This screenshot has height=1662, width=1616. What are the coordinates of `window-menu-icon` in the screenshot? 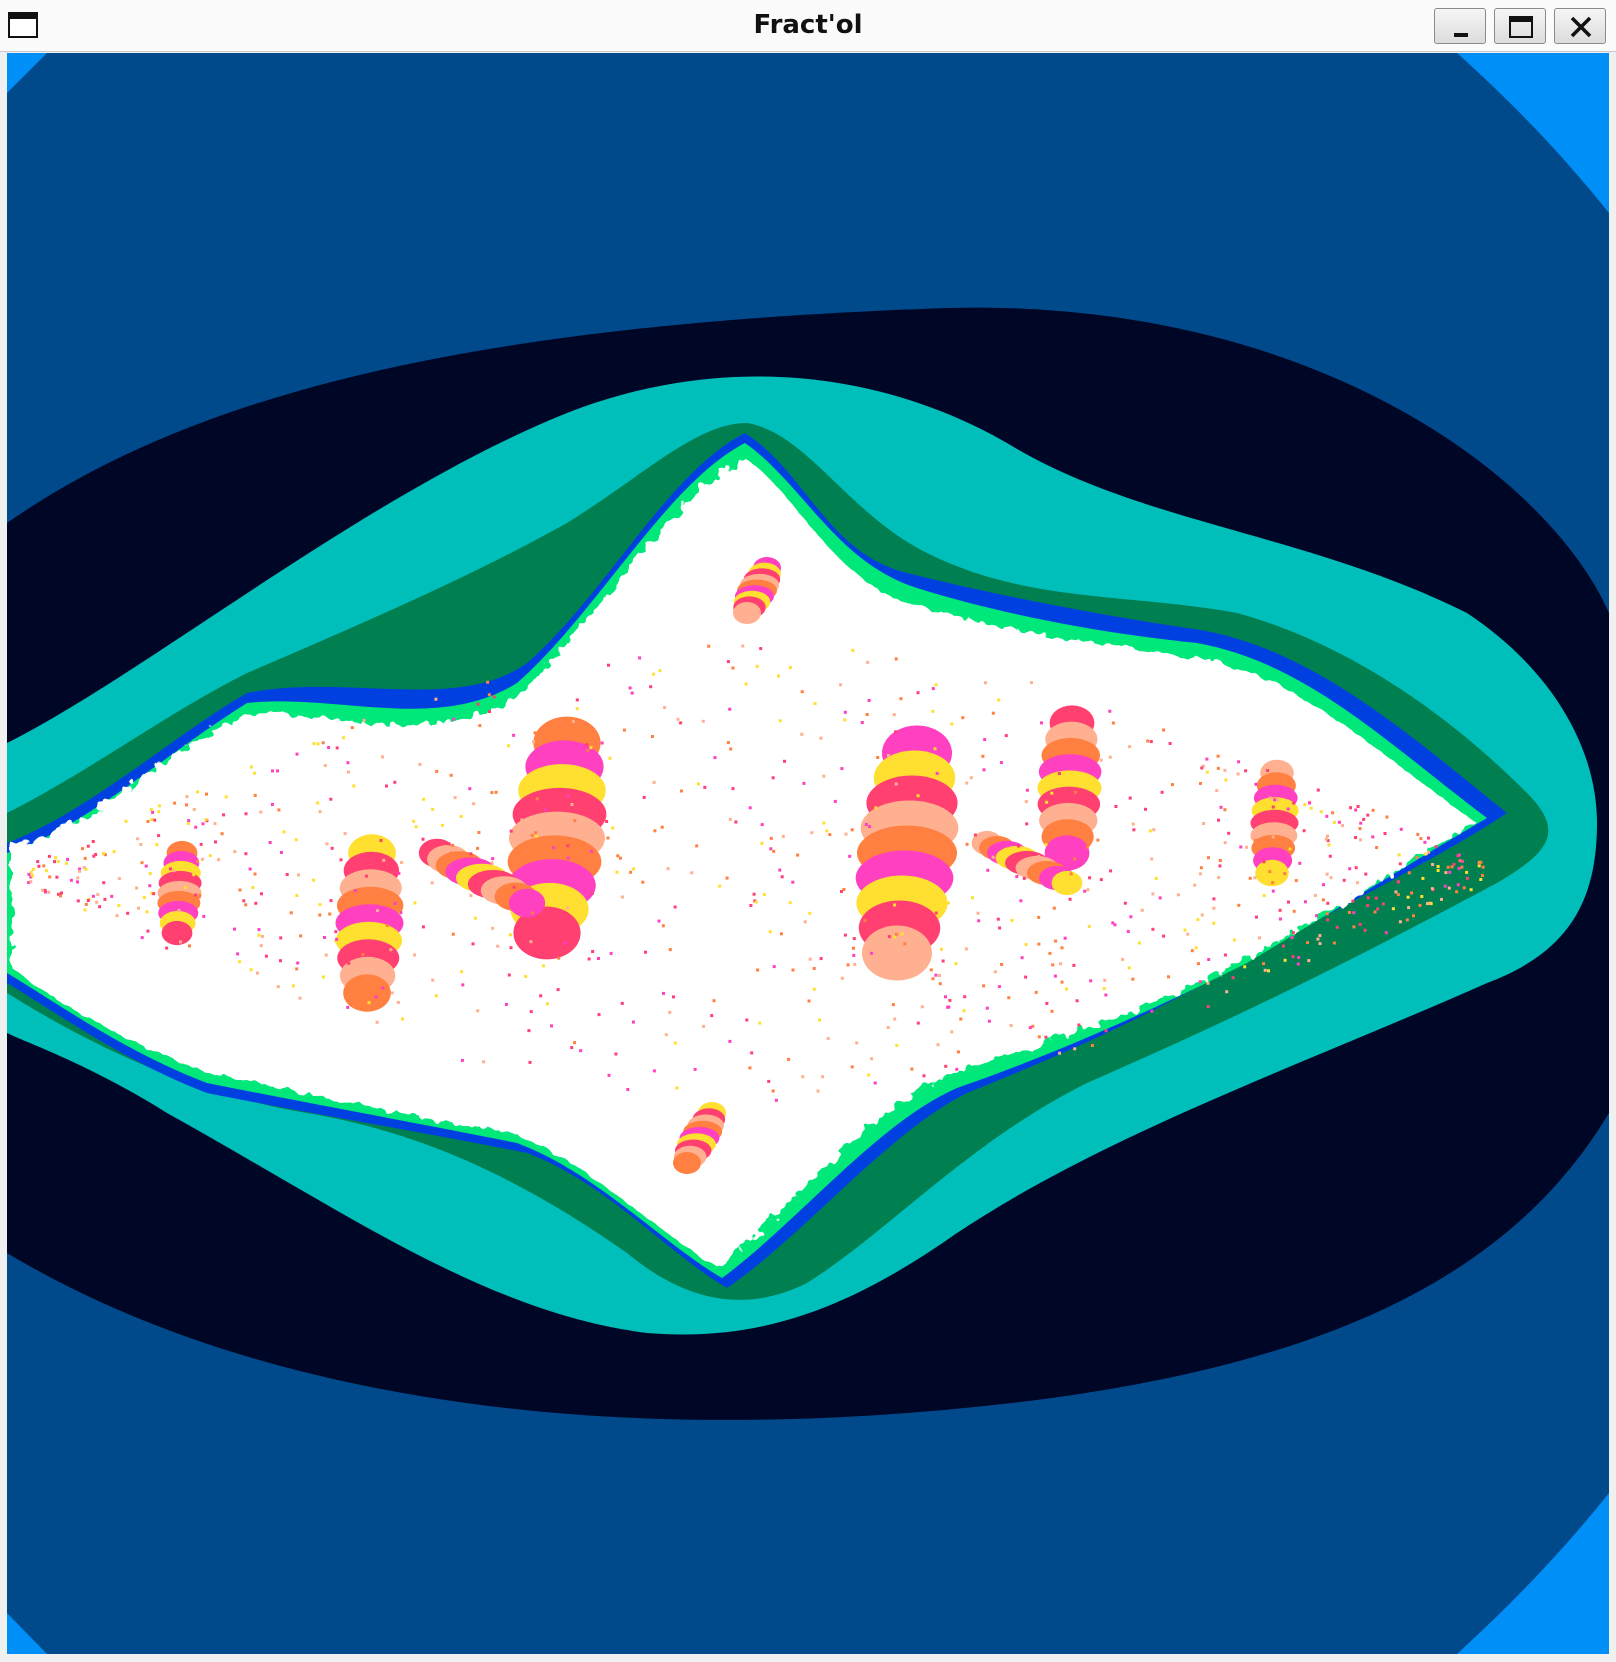 It's located at (23, 25).